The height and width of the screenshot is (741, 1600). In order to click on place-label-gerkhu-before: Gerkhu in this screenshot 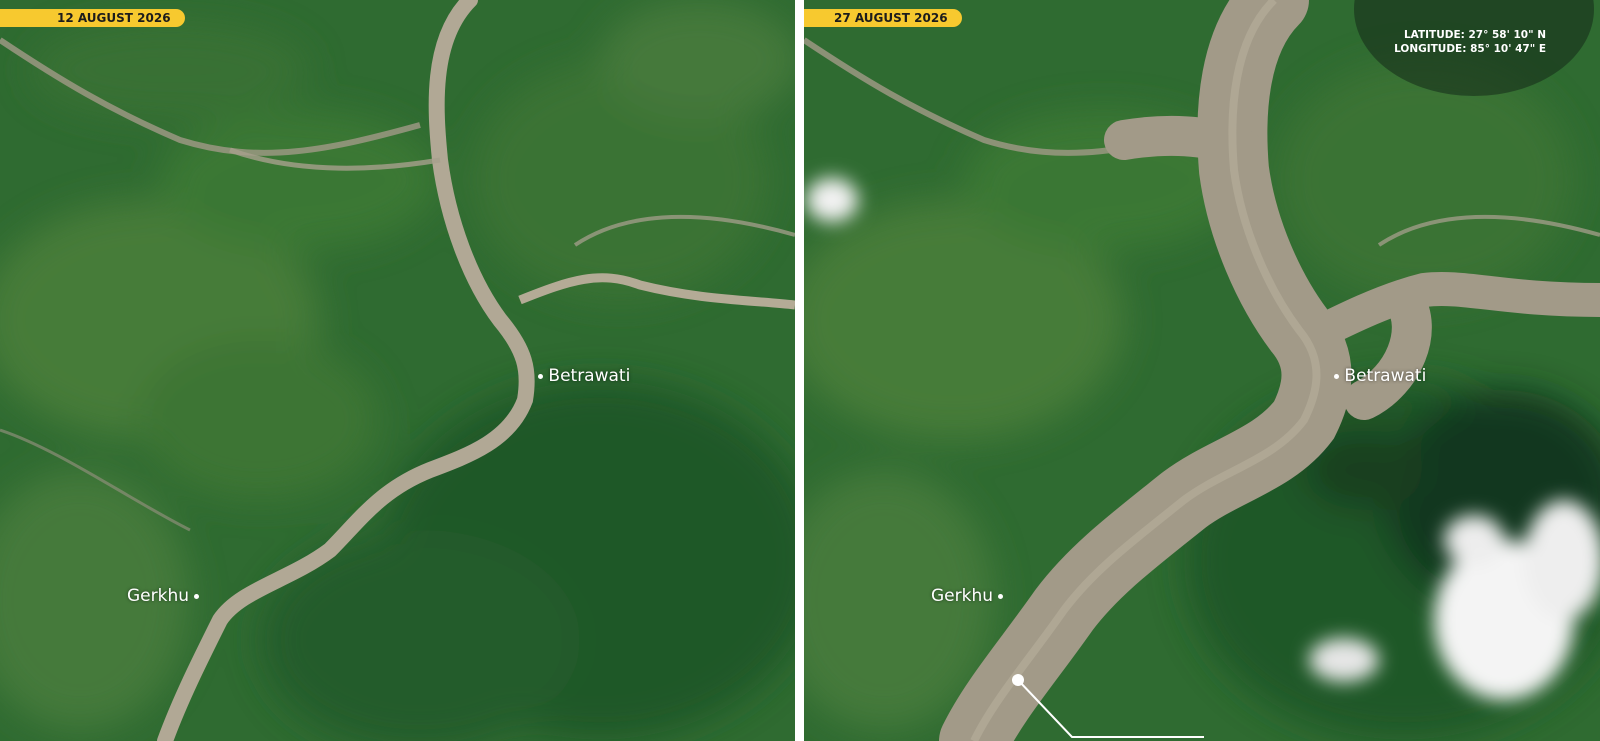, I will do `click(163, 596)`.